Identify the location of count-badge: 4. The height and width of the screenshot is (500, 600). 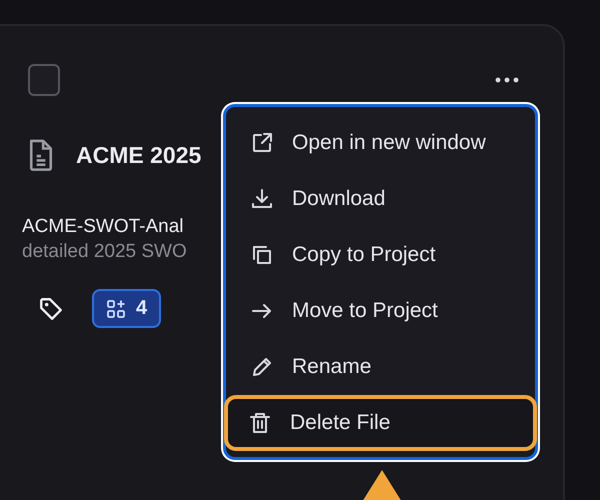
(127, 308).